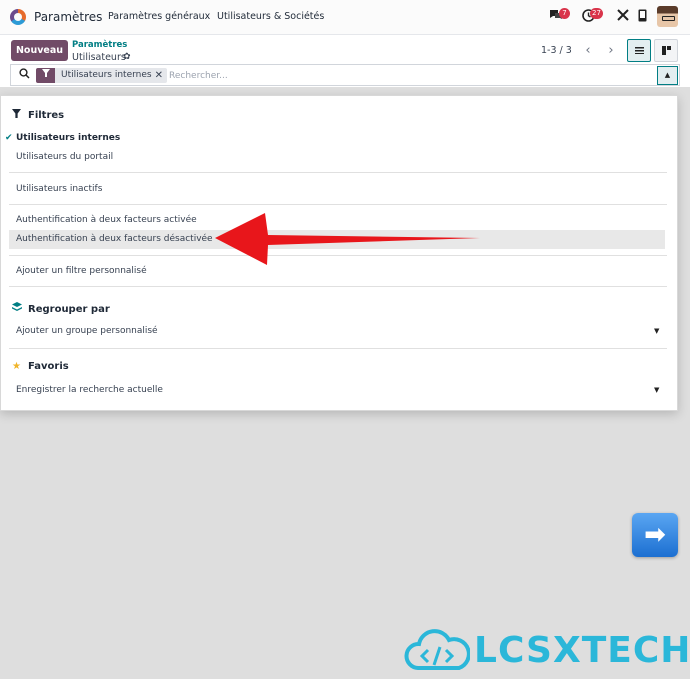 The height and width of the screenshot is (679, 690). What do you see at coordinates (87, 331) in the screenshot?
I see `add-custom-group: Ajouter un groupe personnalisé` at bounding box center [87, 331].